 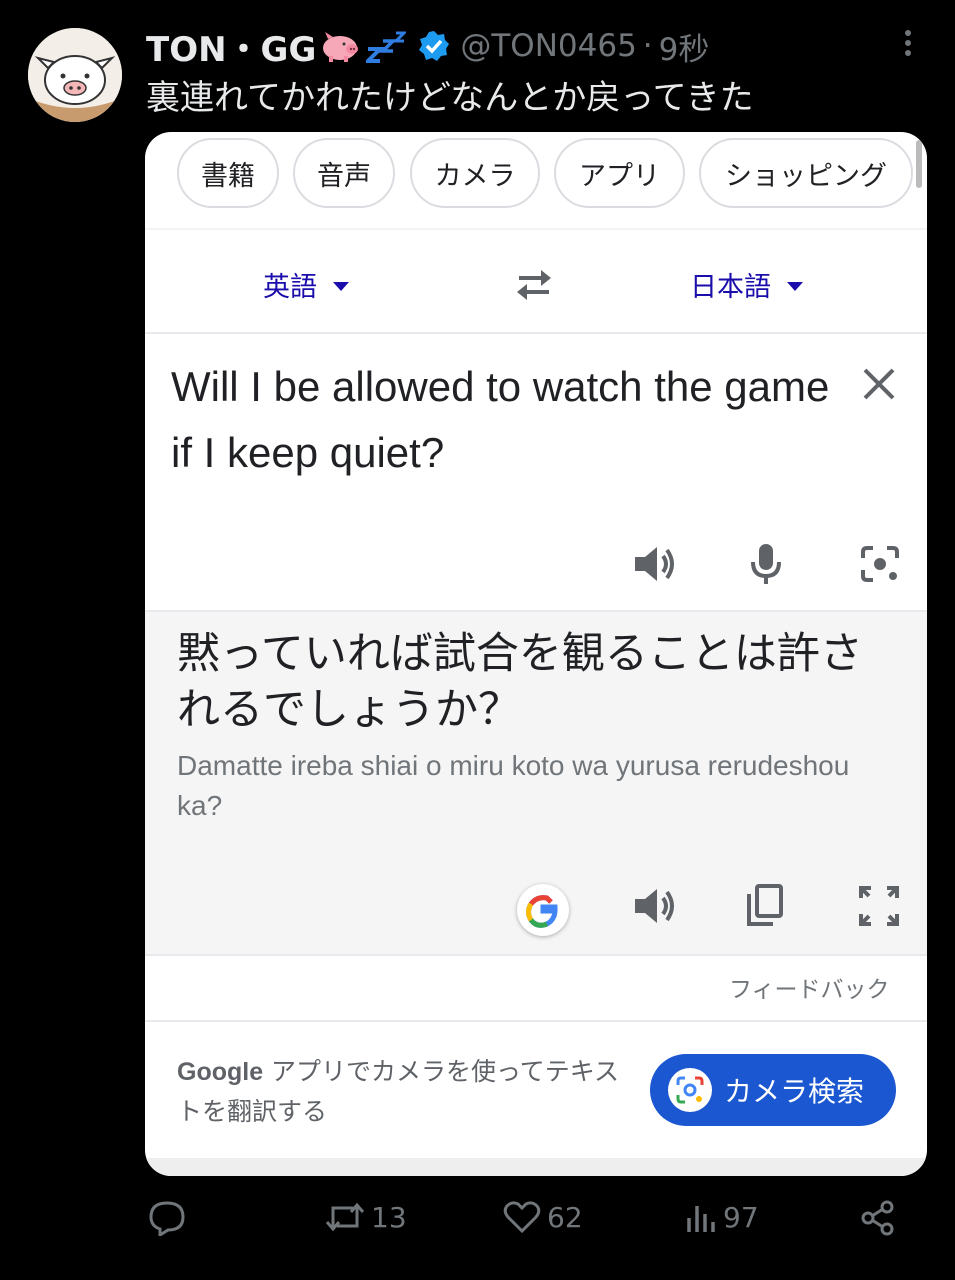 I want to click on retweet-count: 13, so click(x=389, y=1217).